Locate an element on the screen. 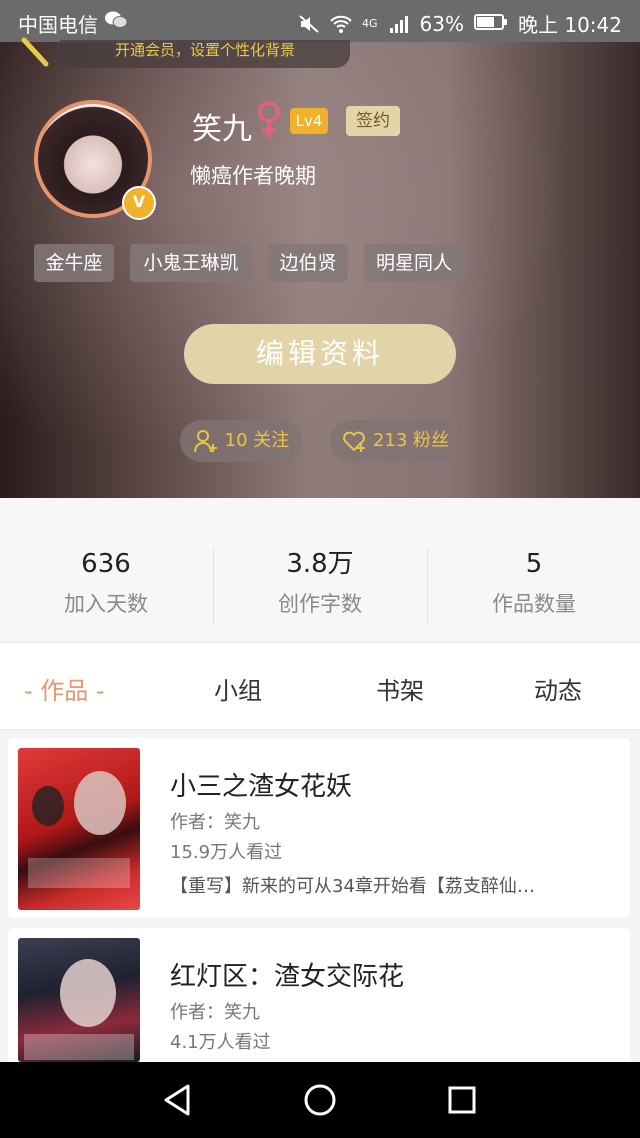 This screenshot has width=640, height=1138. tab-activity: 动态 is located at coordinates (558, 688).